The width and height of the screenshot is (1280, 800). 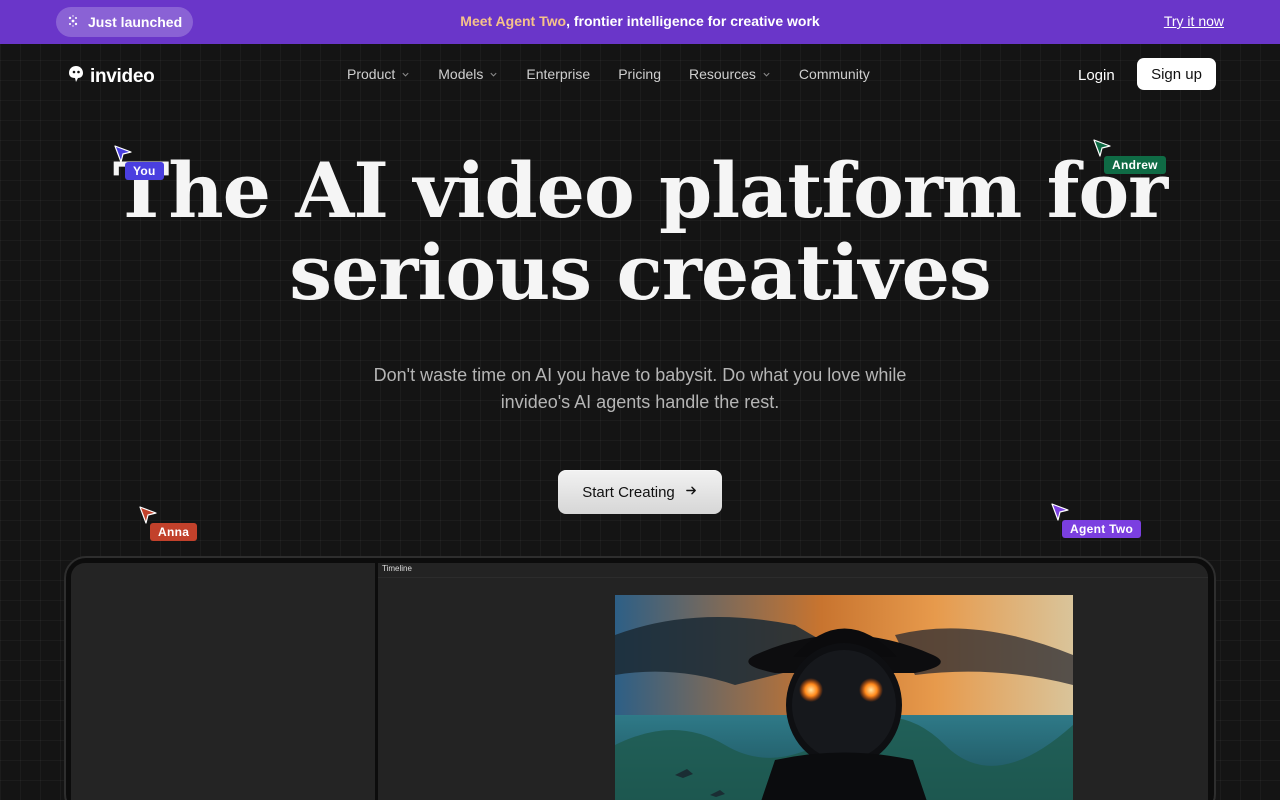 I want to click on cursor-label: Agent Two, so click(x=1102, y=529).